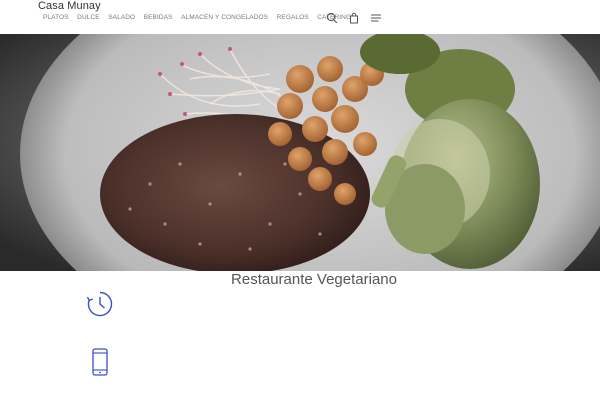 The width and height of the screenshot is (600, 400). I want to click on menu-icon, so click(376, 18).